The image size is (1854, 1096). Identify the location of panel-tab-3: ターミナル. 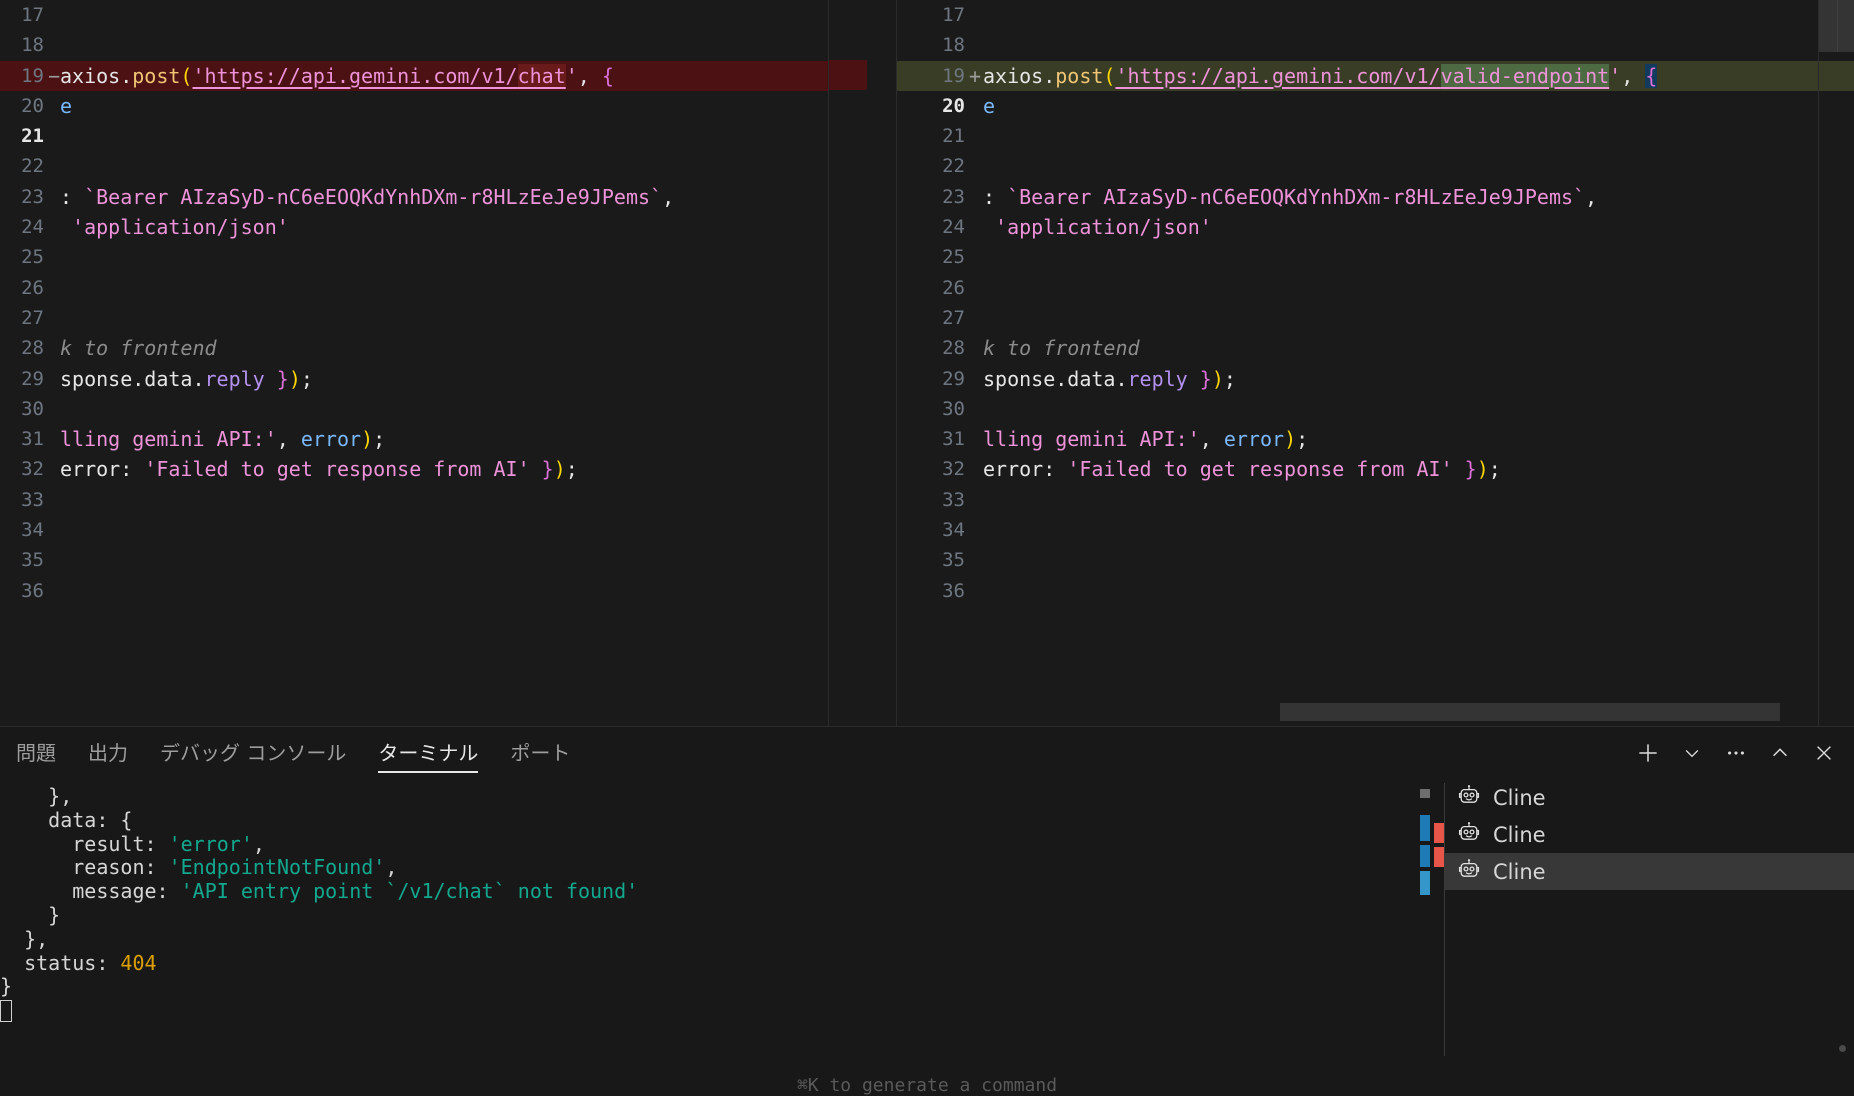
(428, 753).